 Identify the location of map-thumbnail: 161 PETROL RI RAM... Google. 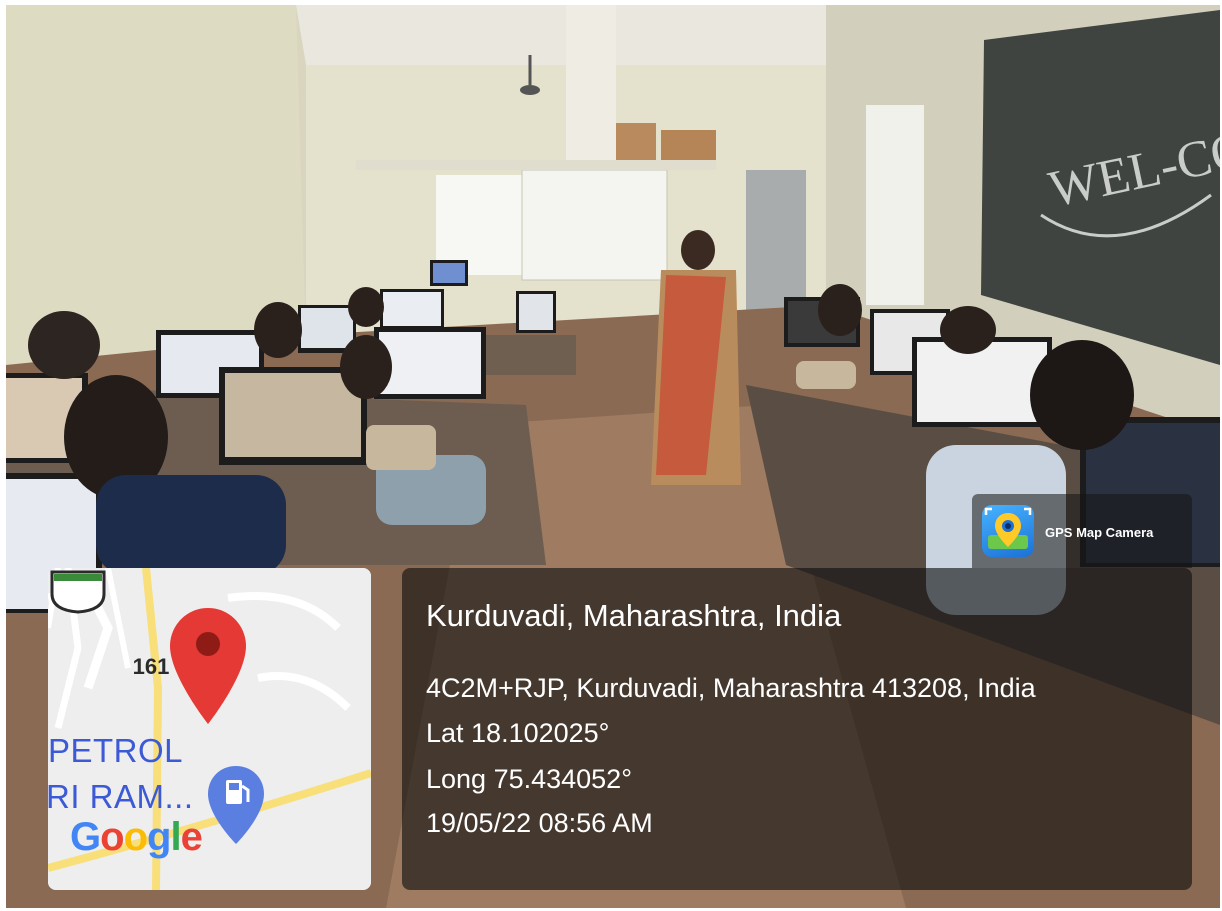
(209, 729).